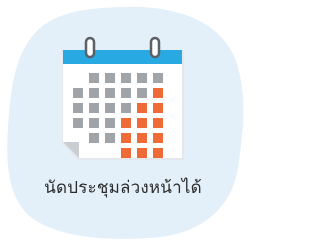 The image size is (320, 243). I want to click on feature-caption: นัดประชุมล่วงหน้าได้, so click(123, 188).